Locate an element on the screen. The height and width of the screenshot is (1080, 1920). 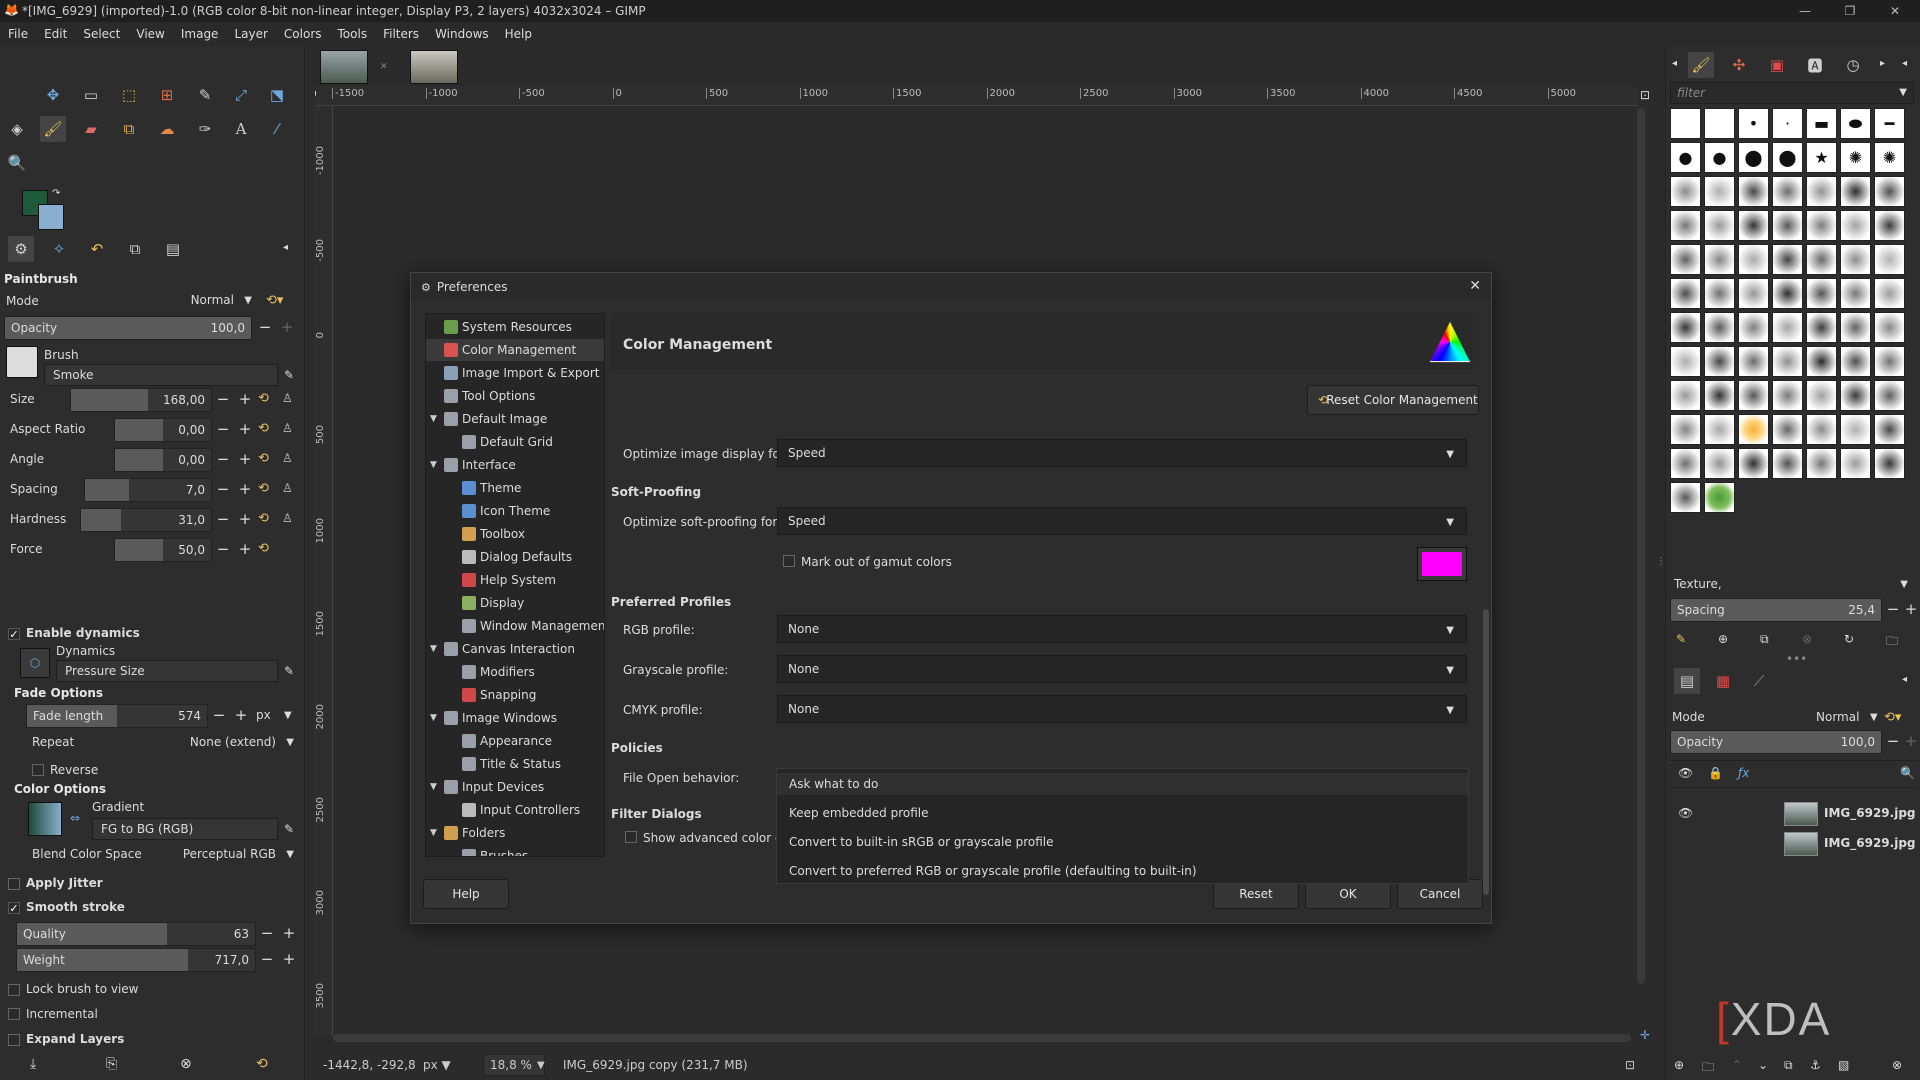
tree-item-input-controllers: Input Controllers is located at coordinates (521, 810).